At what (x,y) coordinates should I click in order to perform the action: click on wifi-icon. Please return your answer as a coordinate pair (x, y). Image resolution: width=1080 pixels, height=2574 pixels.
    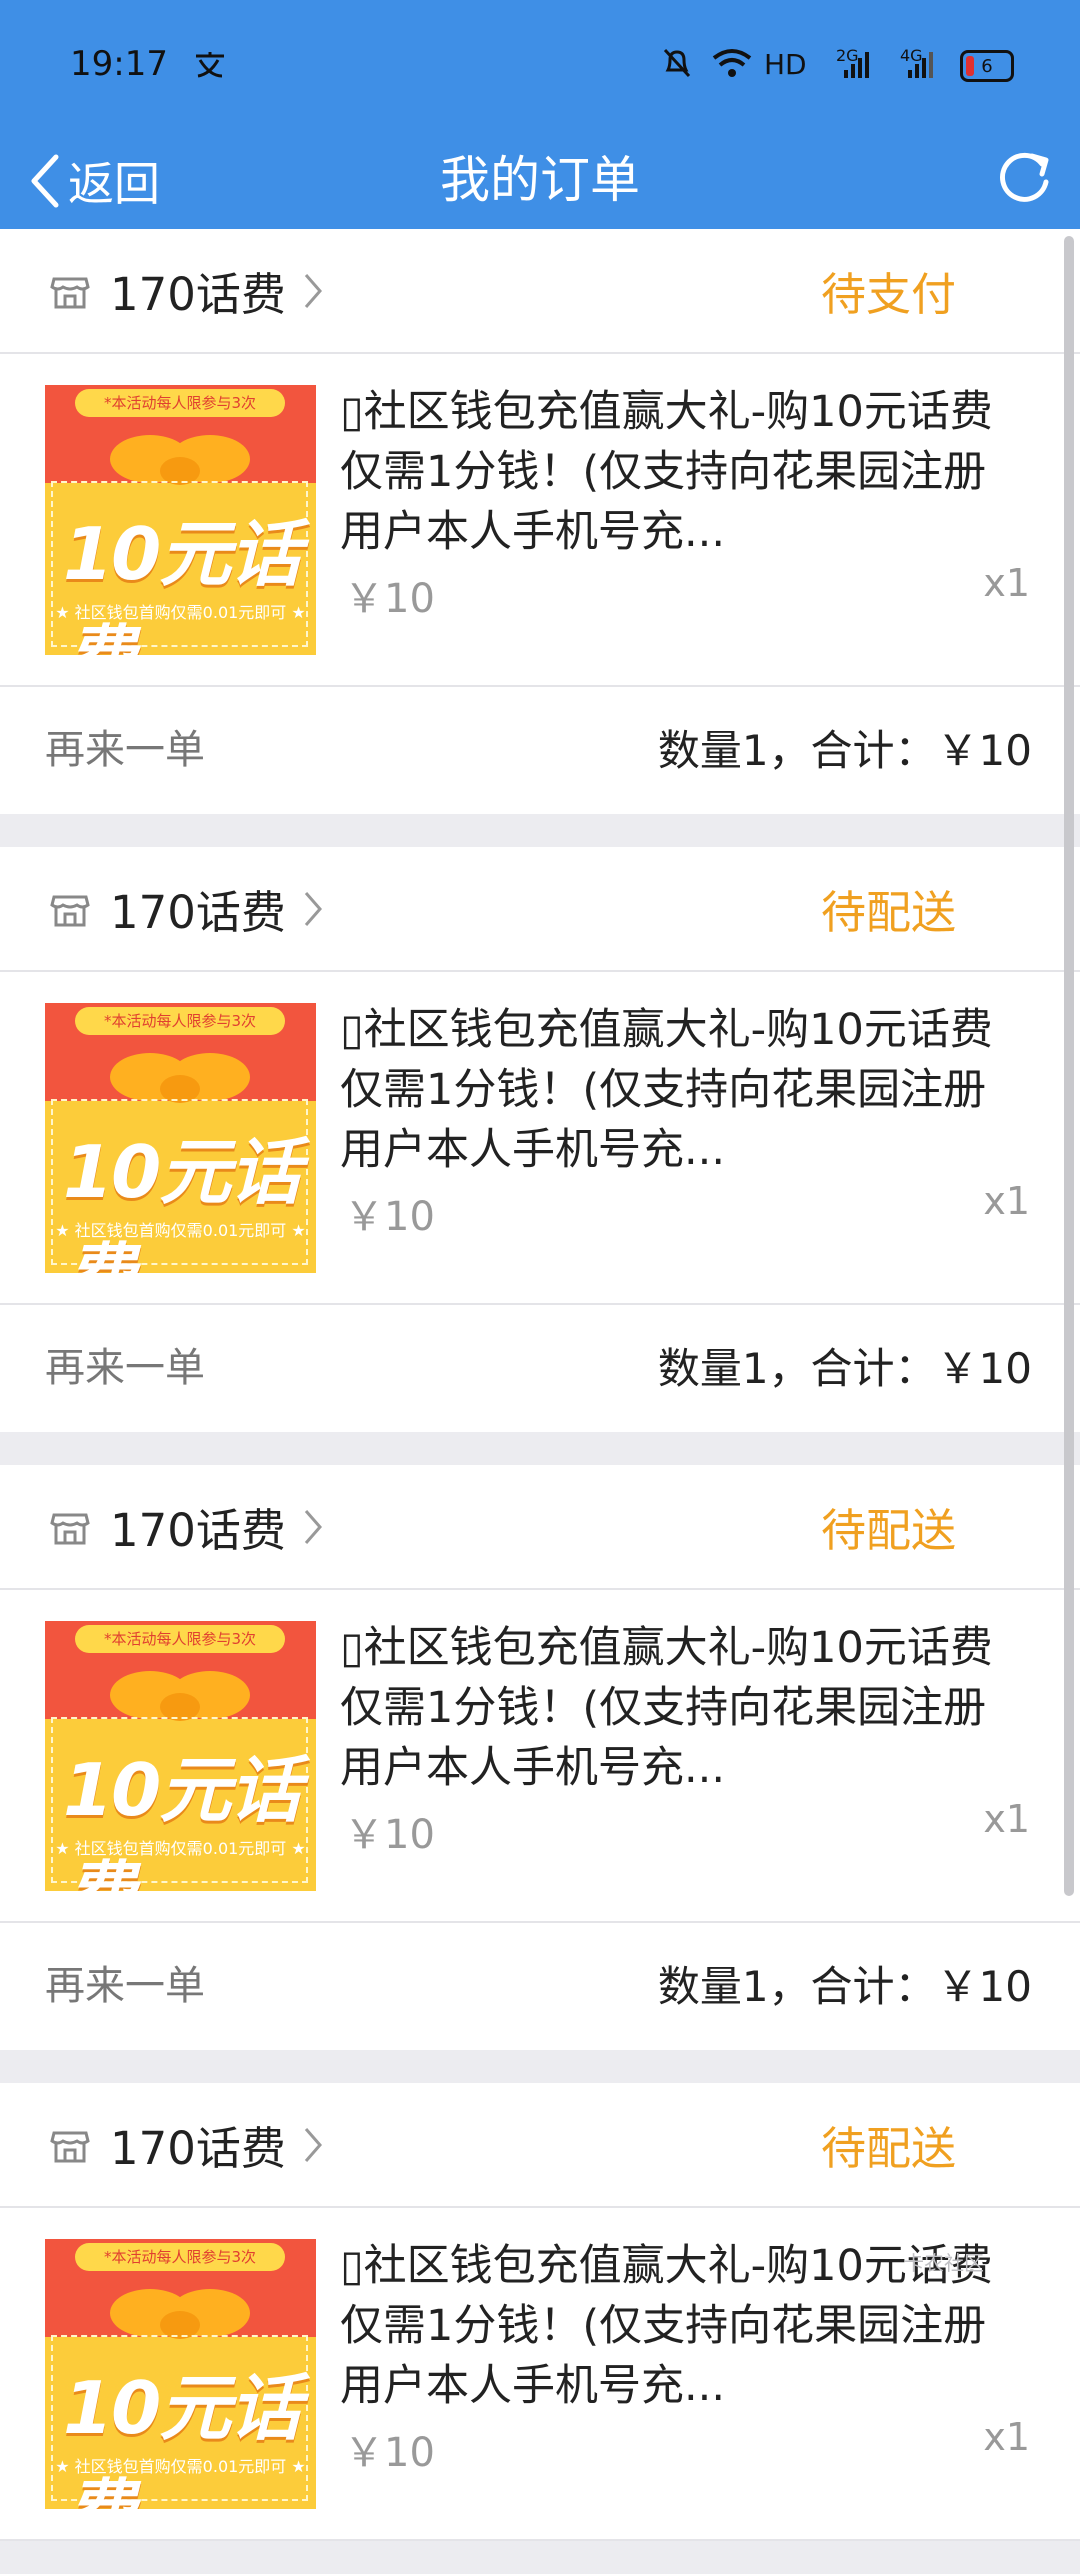
    Looking at the image, I should click on (732, 63).